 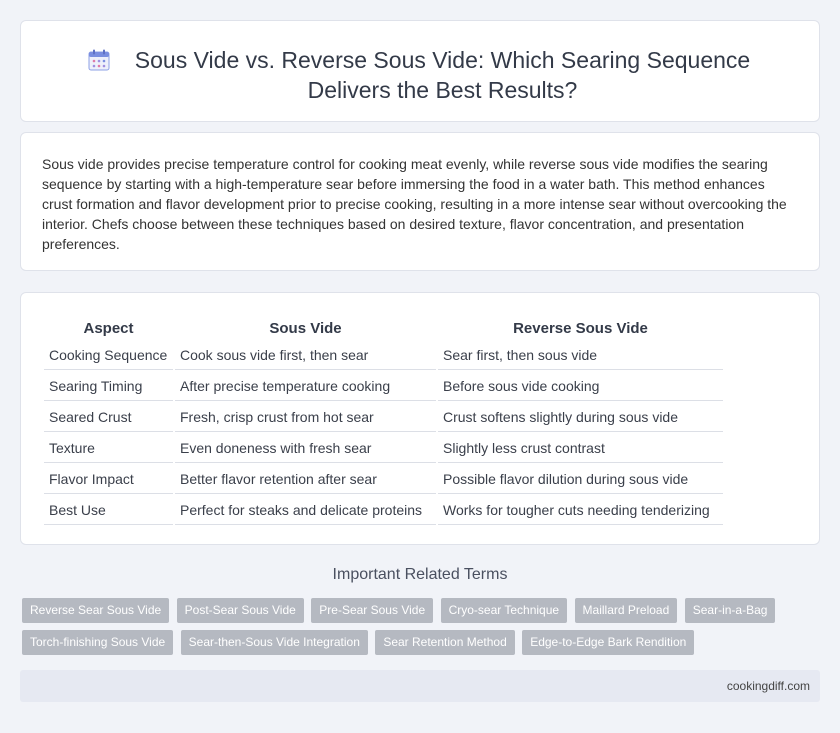 I want to click on related-term-tag: Maillard Preload, so click(x=626, y=610).